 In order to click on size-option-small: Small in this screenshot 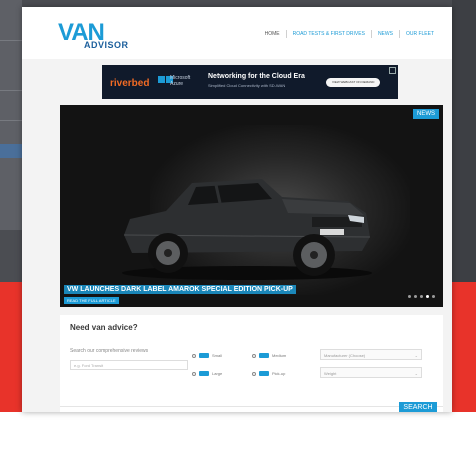, I will do `click(207, 355)`.